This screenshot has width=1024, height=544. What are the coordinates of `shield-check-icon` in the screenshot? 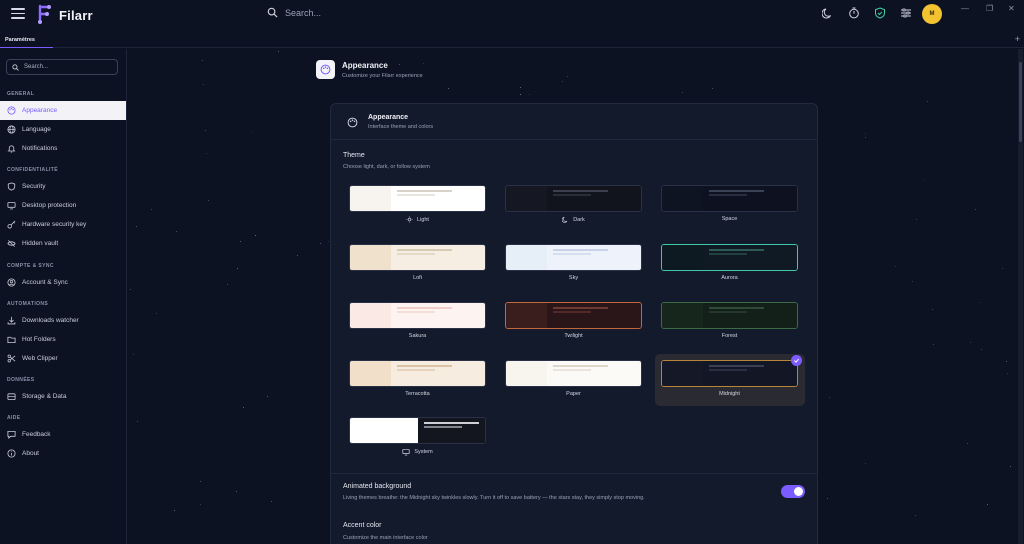 It's located at (880, 13).